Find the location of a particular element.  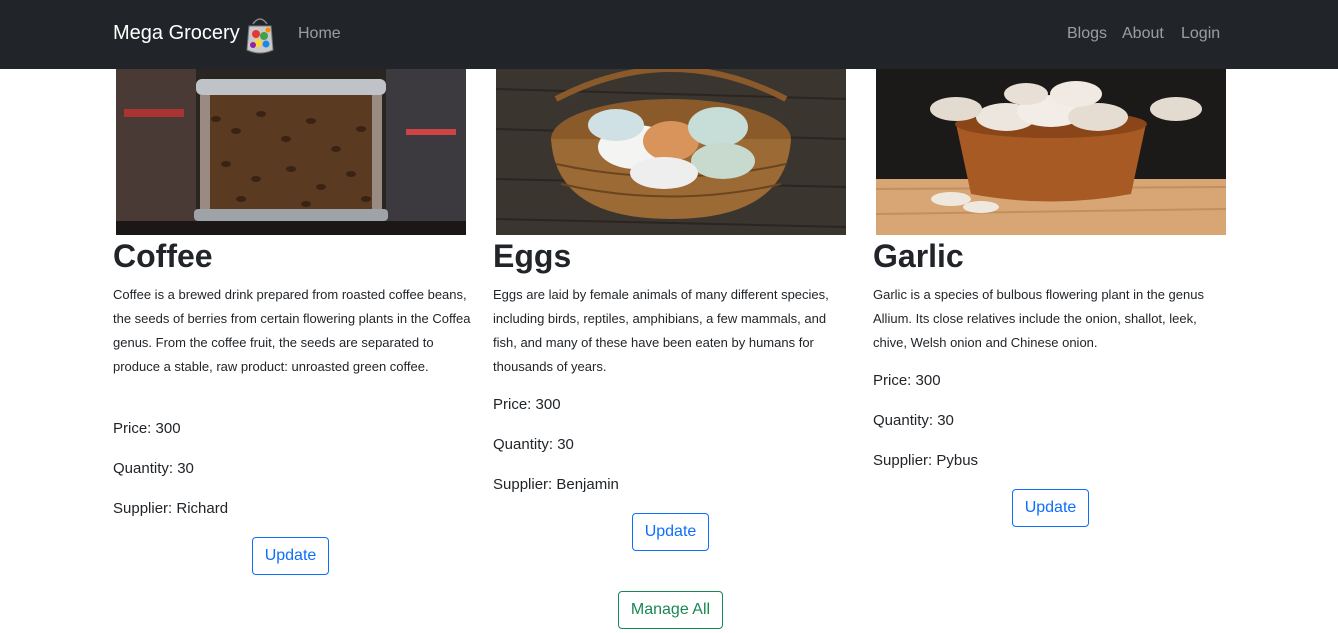

nav-about-link: About is located at coordinates (1143, 34).